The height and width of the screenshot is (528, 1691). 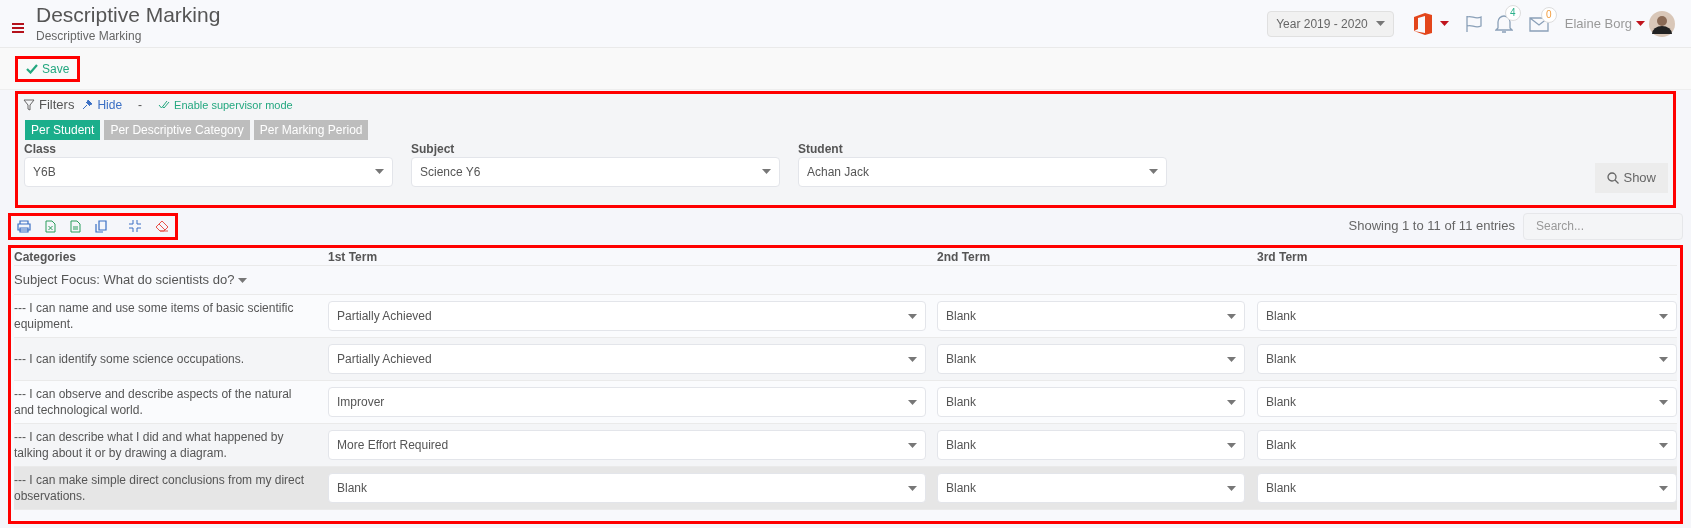 What do you see at coordinates (57, 105) in the screenshot?
I see `filters-label: Filters` at bounding box center [57, 105].